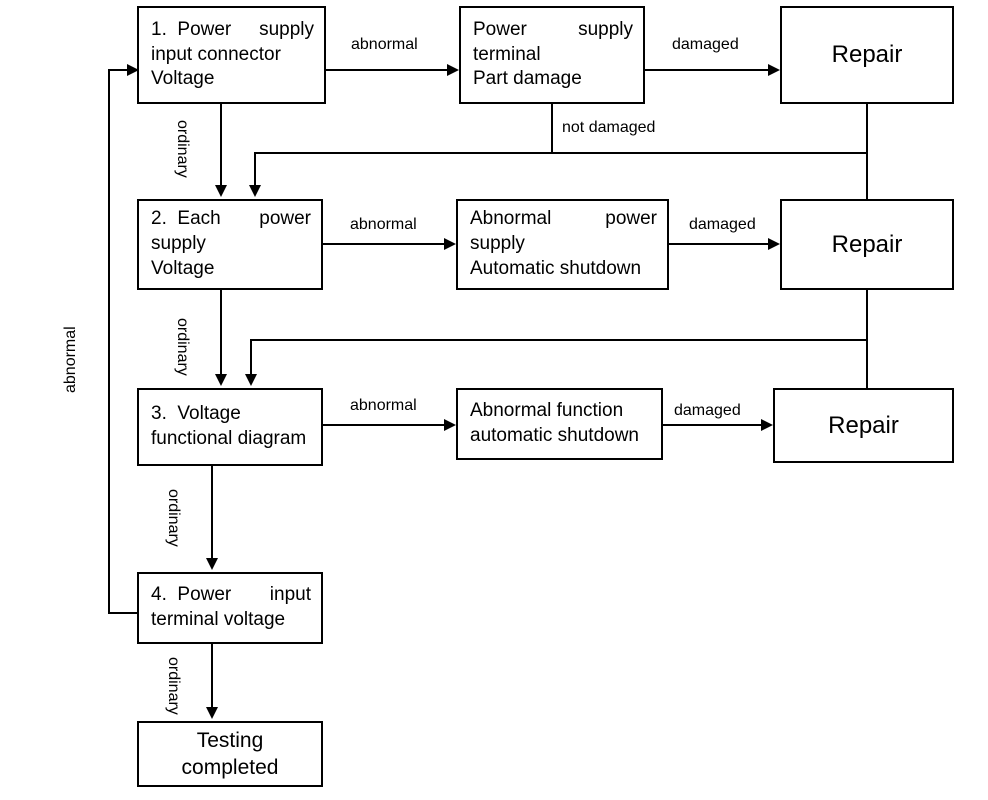  Describe the element at coordinates (705, 44) in the screenshot. I see `edge-label-damaged-1: damaged` at that location.